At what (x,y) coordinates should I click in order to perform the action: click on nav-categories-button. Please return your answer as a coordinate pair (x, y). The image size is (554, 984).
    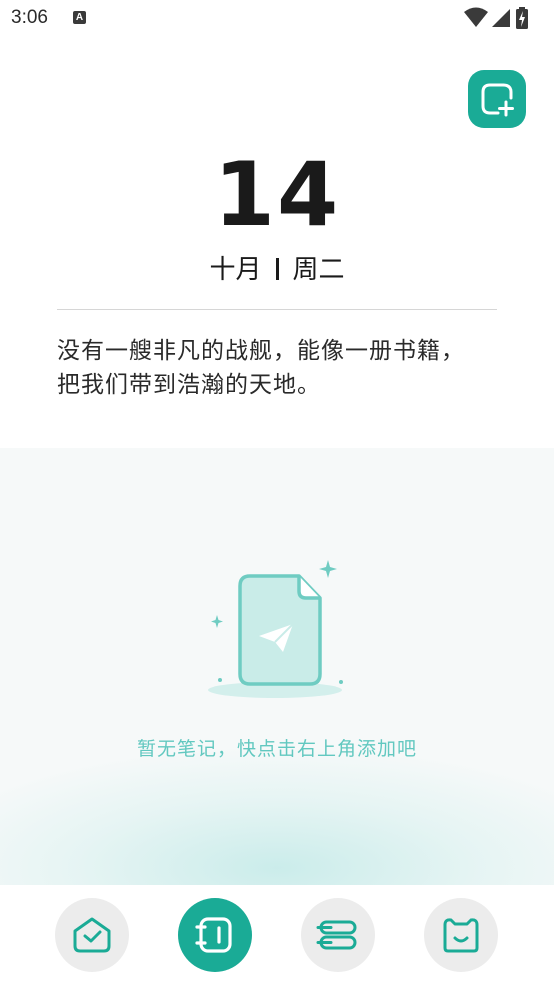
    Looking at the image, I should click on (338, 935).